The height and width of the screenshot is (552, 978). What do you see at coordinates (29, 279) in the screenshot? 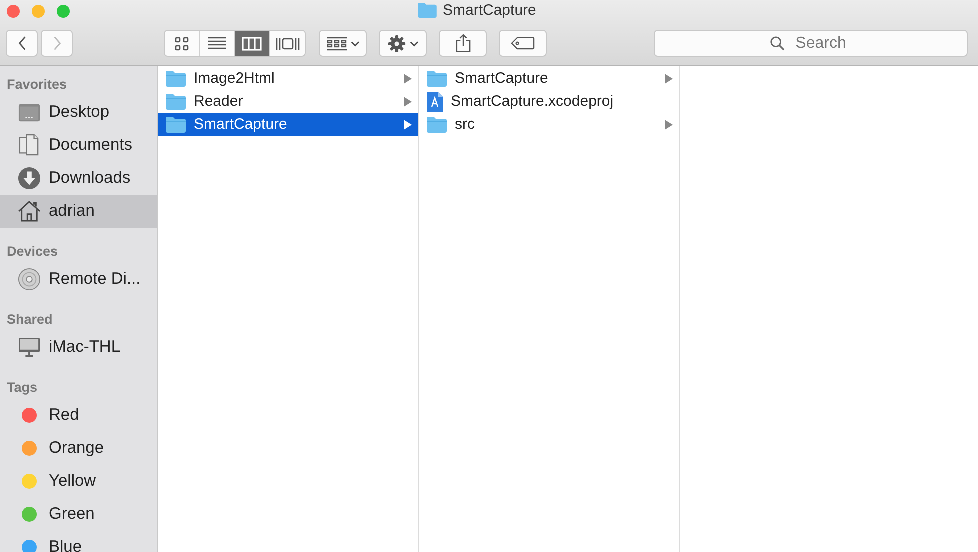
I see `disc-icon` at bounding box center [29, 279].